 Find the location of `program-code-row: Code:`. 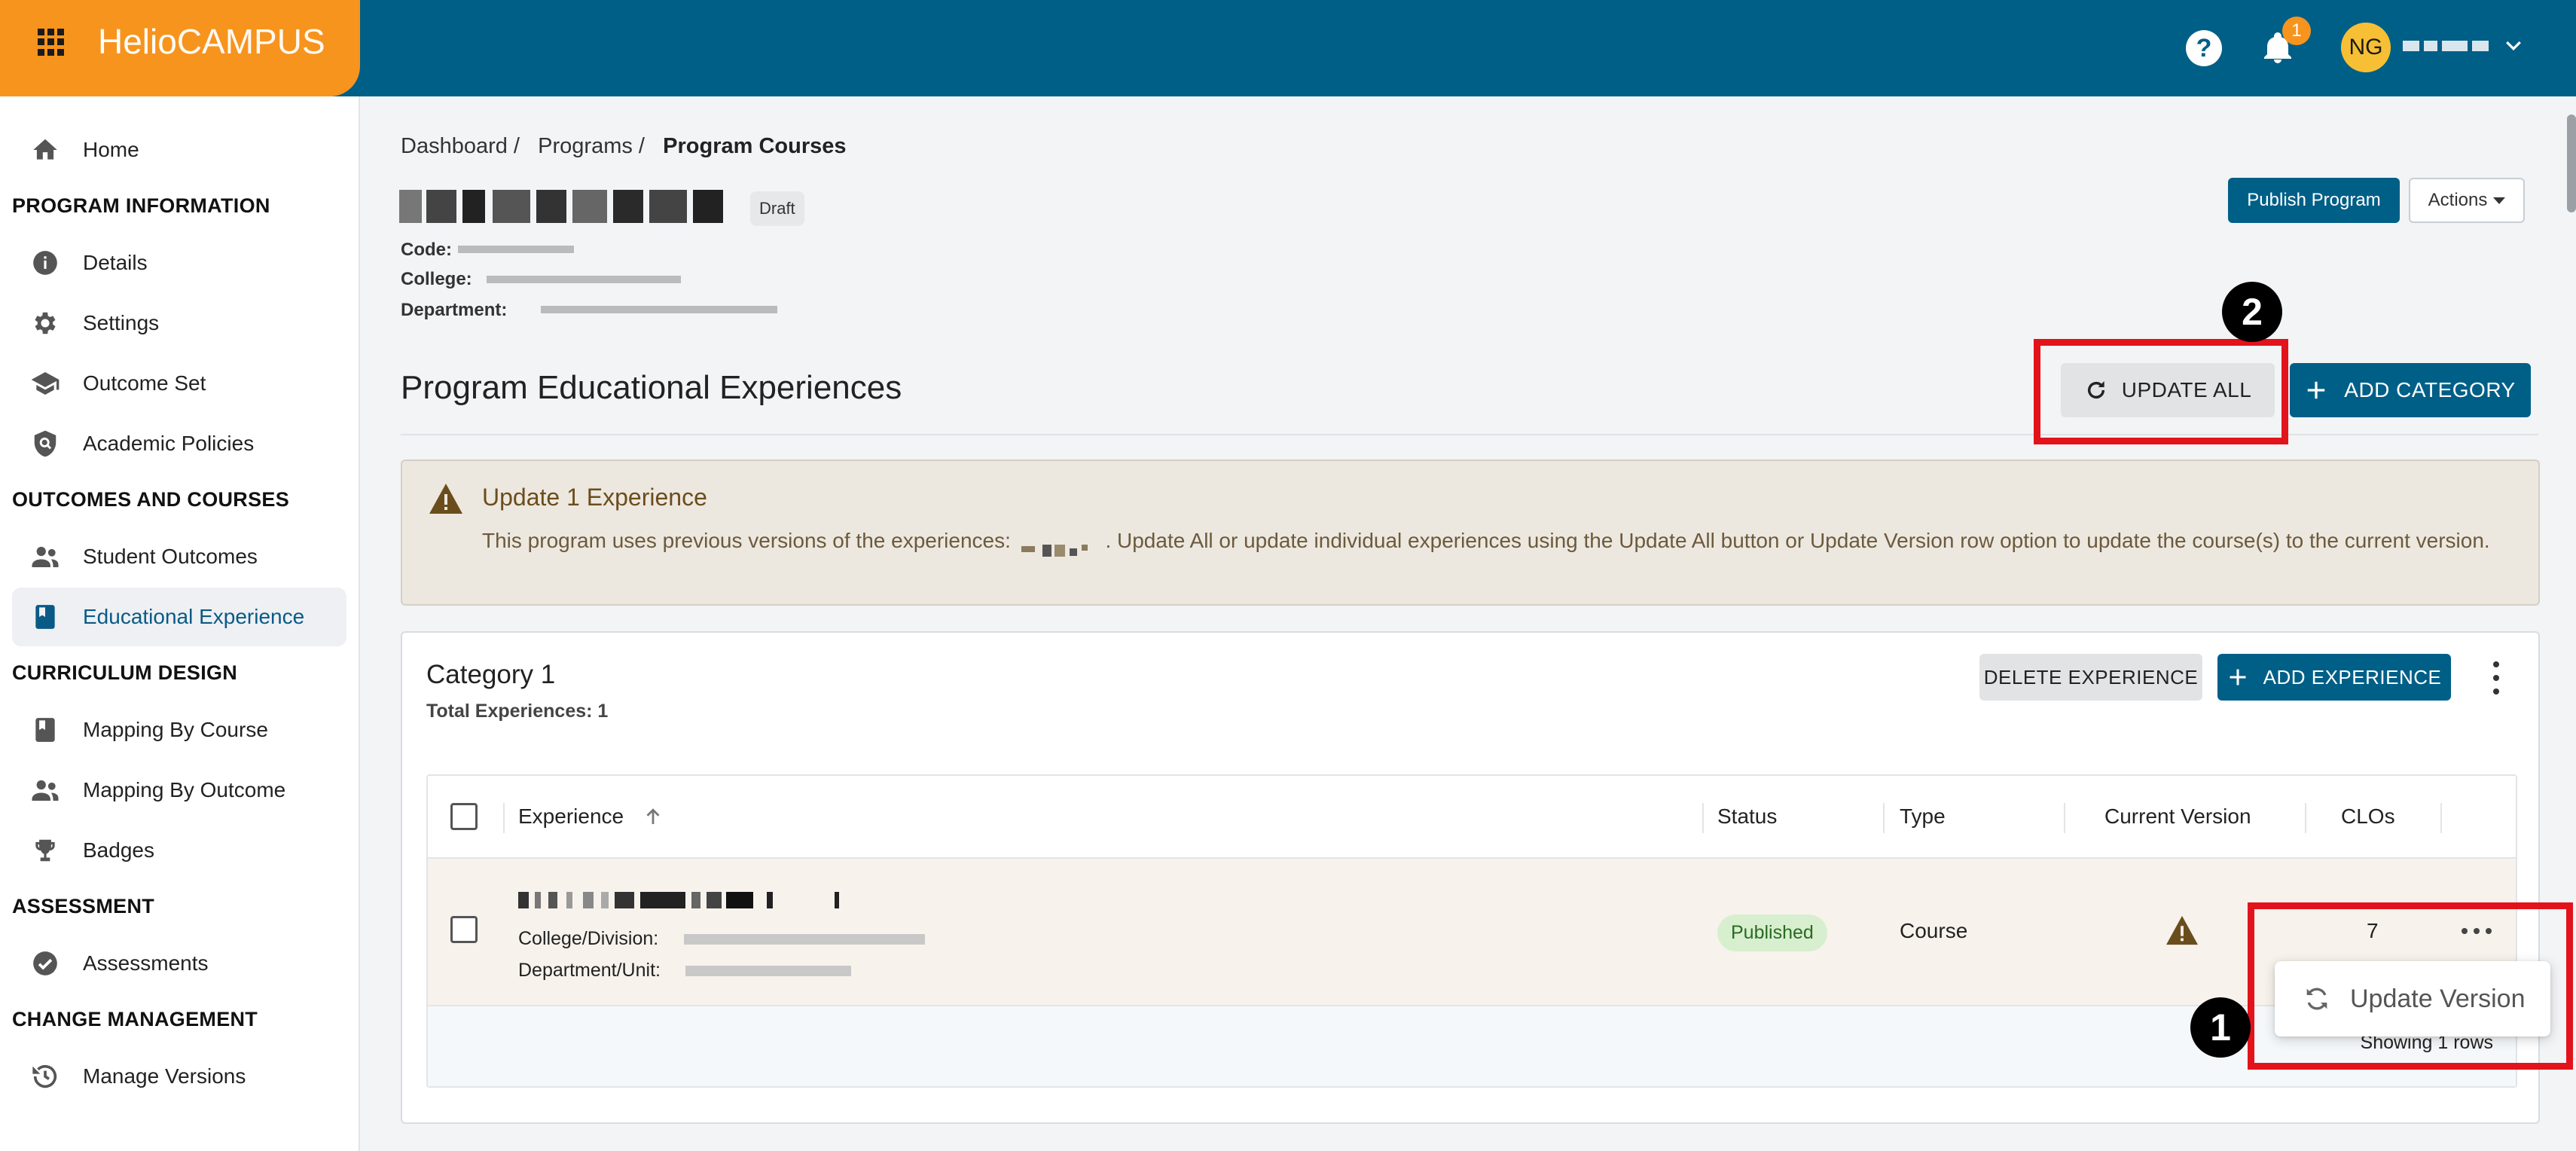

program-code-row: Code: is located at coordinates (426, 250).